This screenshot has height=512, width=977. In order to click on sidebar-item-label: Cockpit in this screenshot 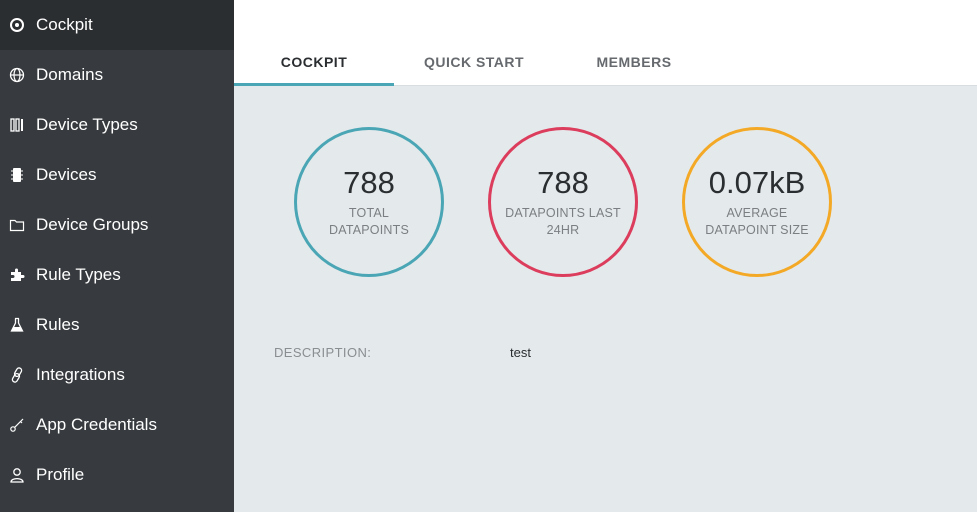, I will do `click(64, 24)`.